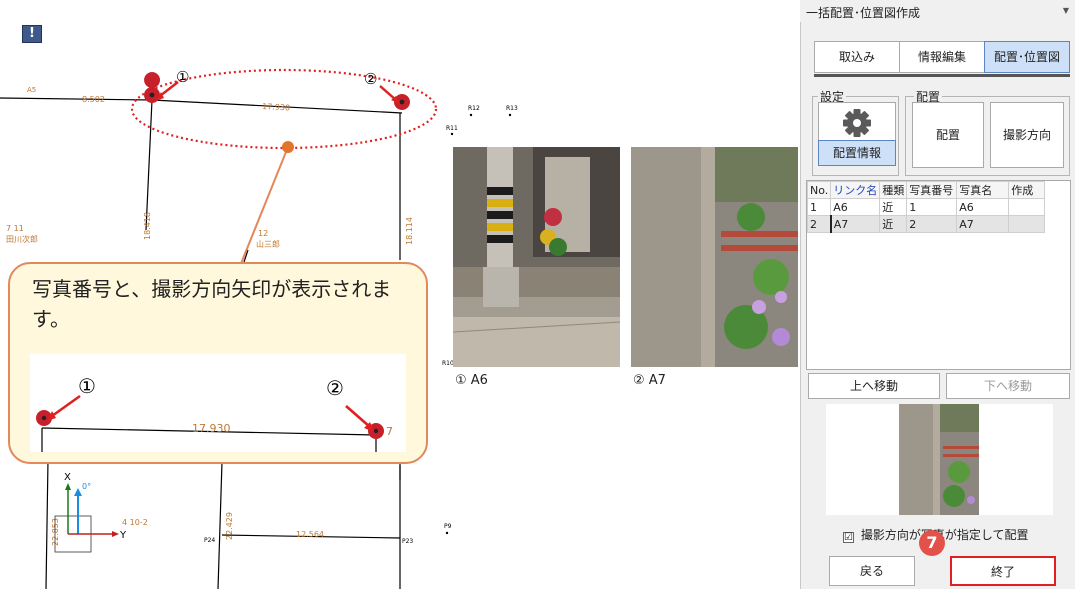 This screenshot has width=1075, height=589. I want to click on orientation-axis: X Y 0°, so click(90, 512).